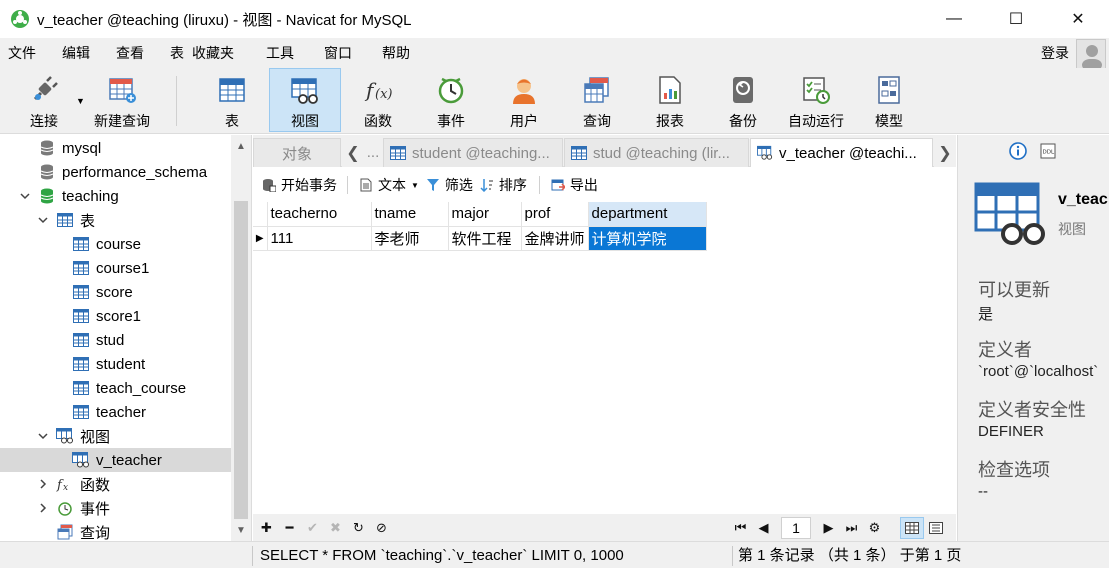 Image resolution: width=1109 pixels, height=568 pixels. I want to click on menu-favorites: 收藏夹, so click(216, 53).